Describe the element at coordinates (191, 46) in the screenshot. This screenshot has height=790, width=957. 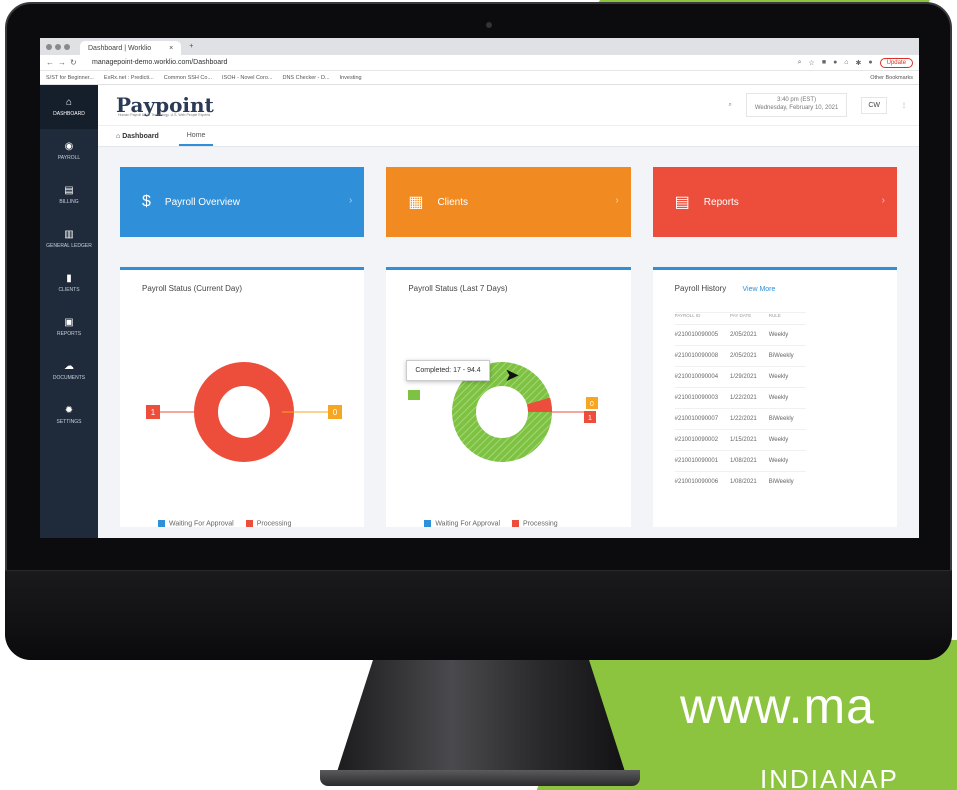
I see `new-tab-button: +` at that location.